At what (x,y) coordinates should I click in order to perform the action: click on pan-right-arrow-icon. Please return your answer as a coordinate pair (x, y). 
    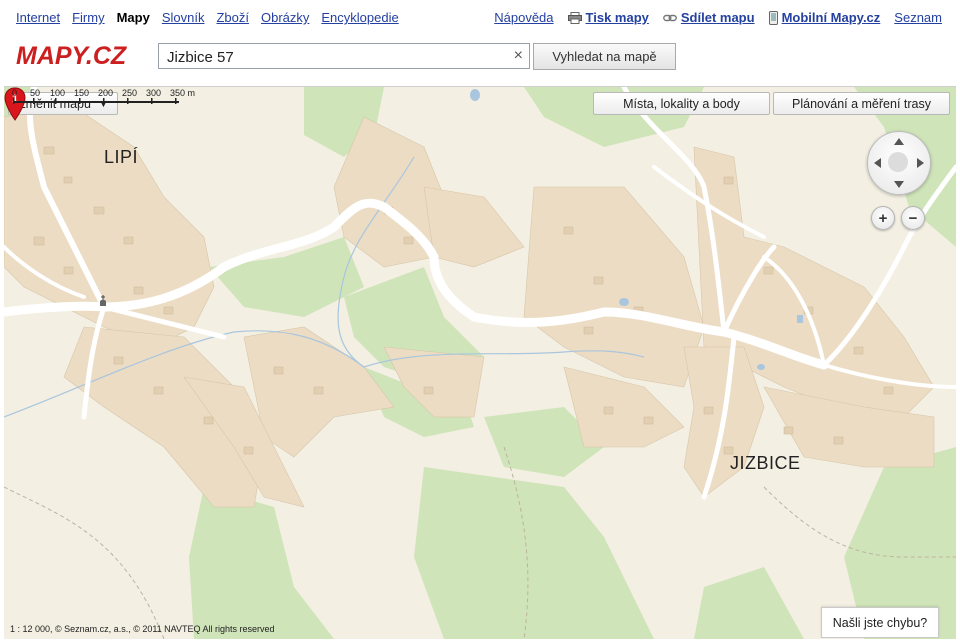
    Looking at the image, I should click on (920, 163).